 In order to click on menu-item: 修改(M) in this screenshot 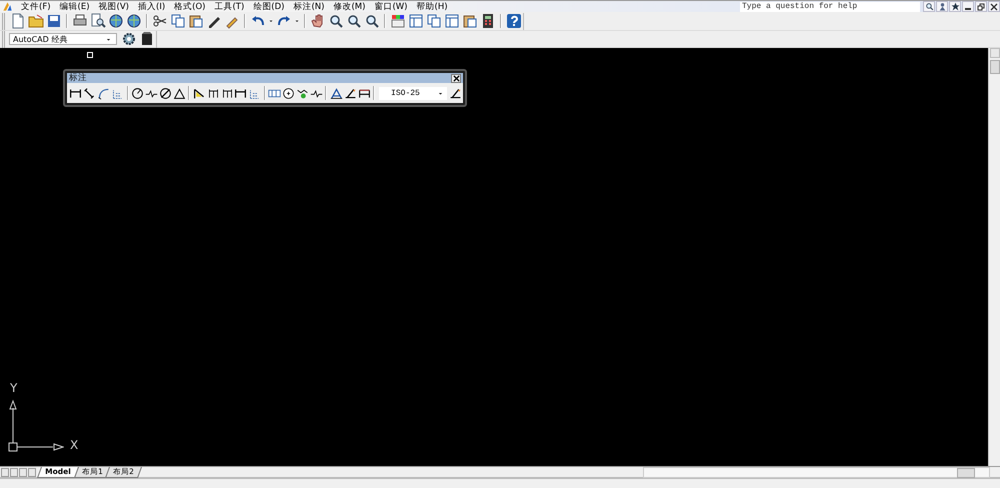, I will do `click(349, 6)`.